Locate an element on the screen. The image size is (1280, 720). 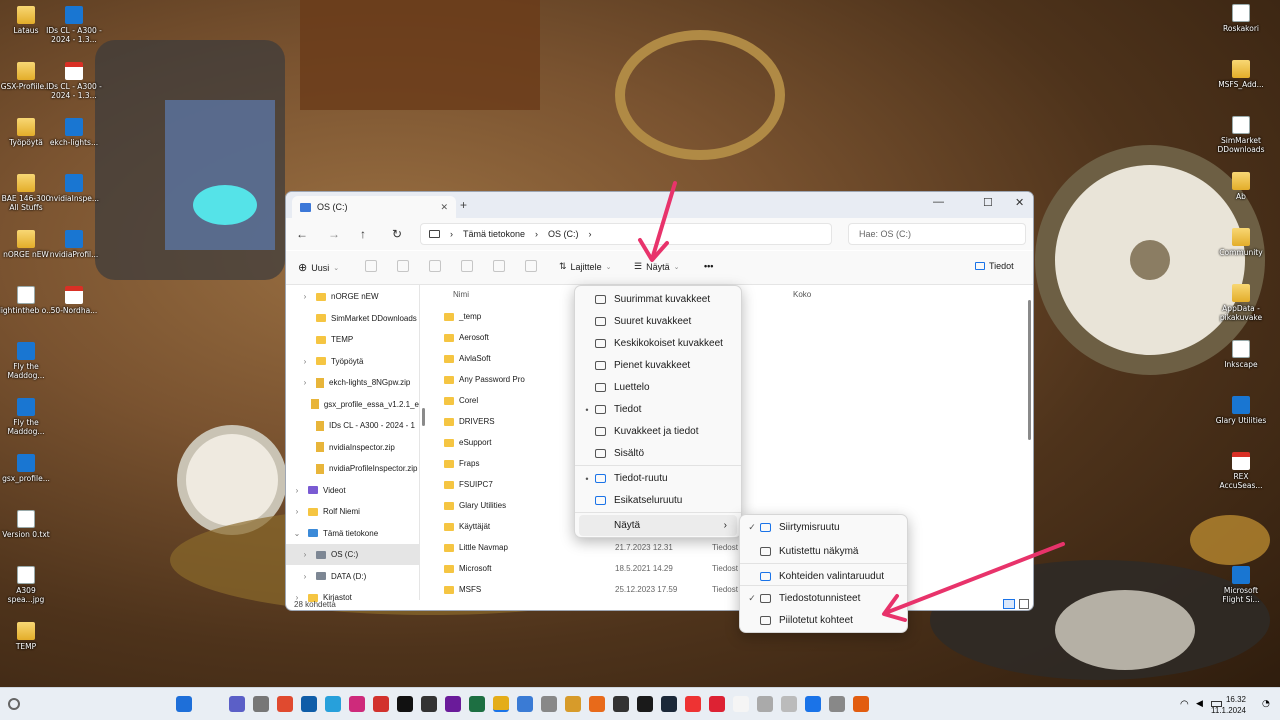
show-menu-item: Kutistettu näkymä is located at coordinates (824, 551).